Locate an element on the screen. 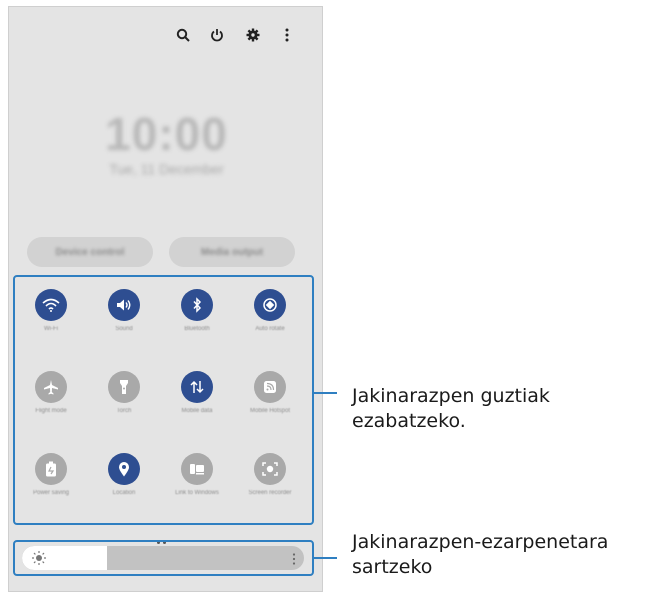 This screenshot has width=649, height=594. callout-top-line1: Jakinarazpen guztiak is located at coordinates (451, 396).